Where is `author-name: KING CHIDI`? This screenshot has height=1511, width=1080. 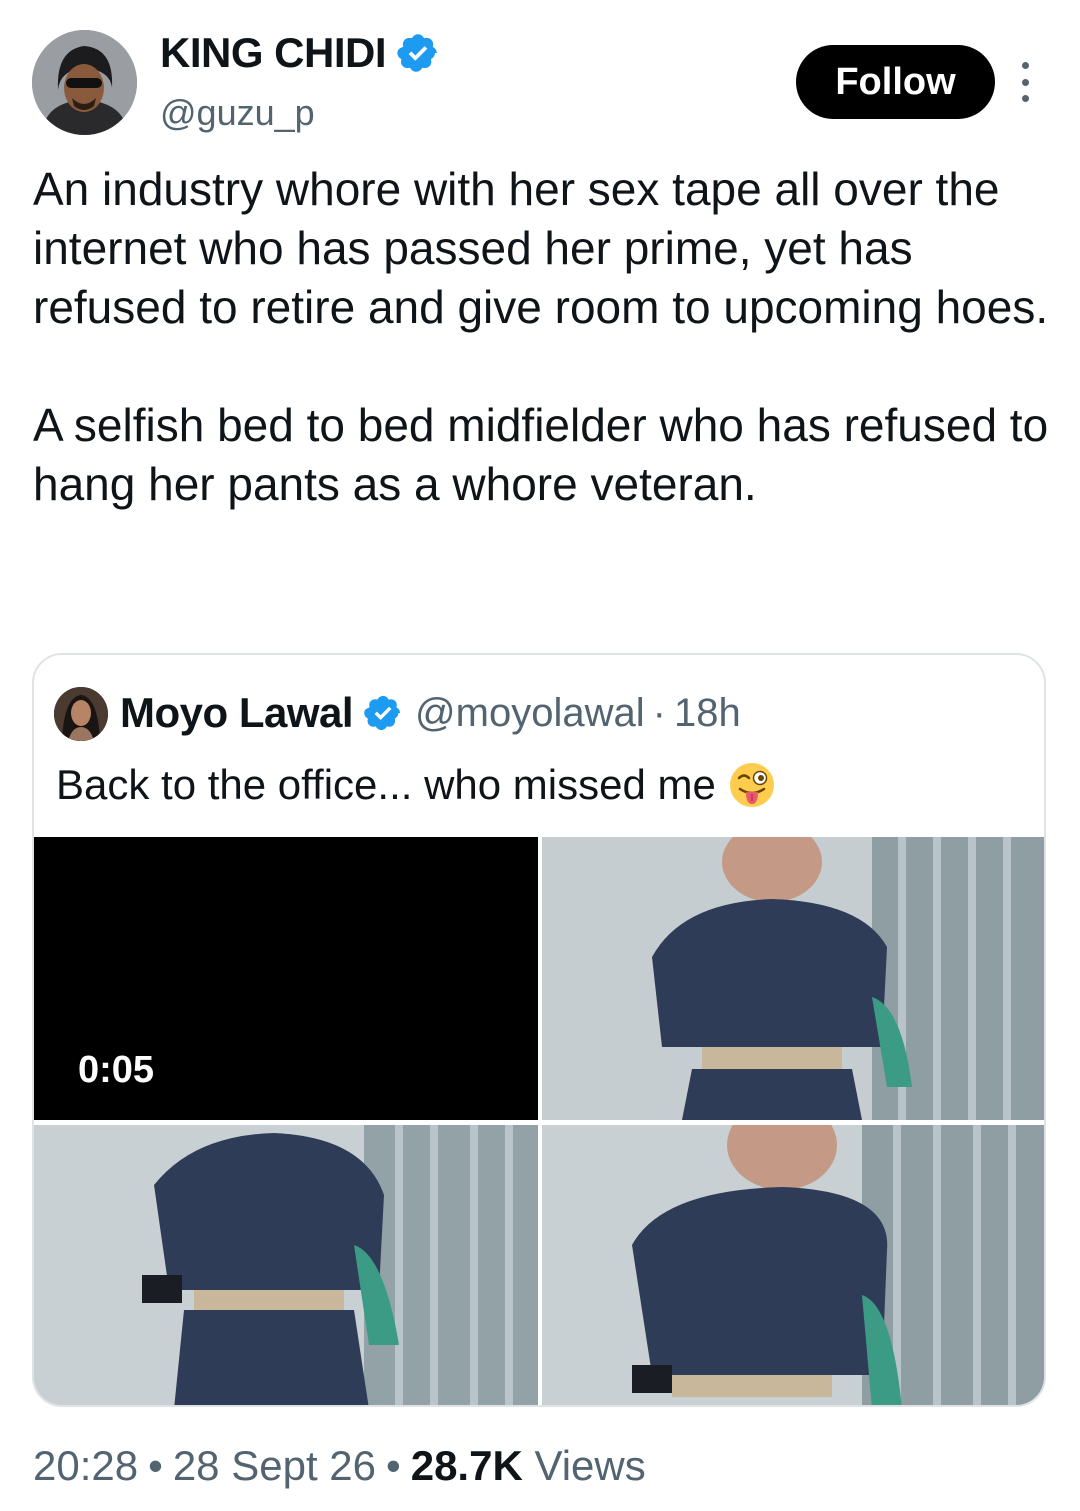 author-name: KING CHIDI is located at coordinates (300, 53).